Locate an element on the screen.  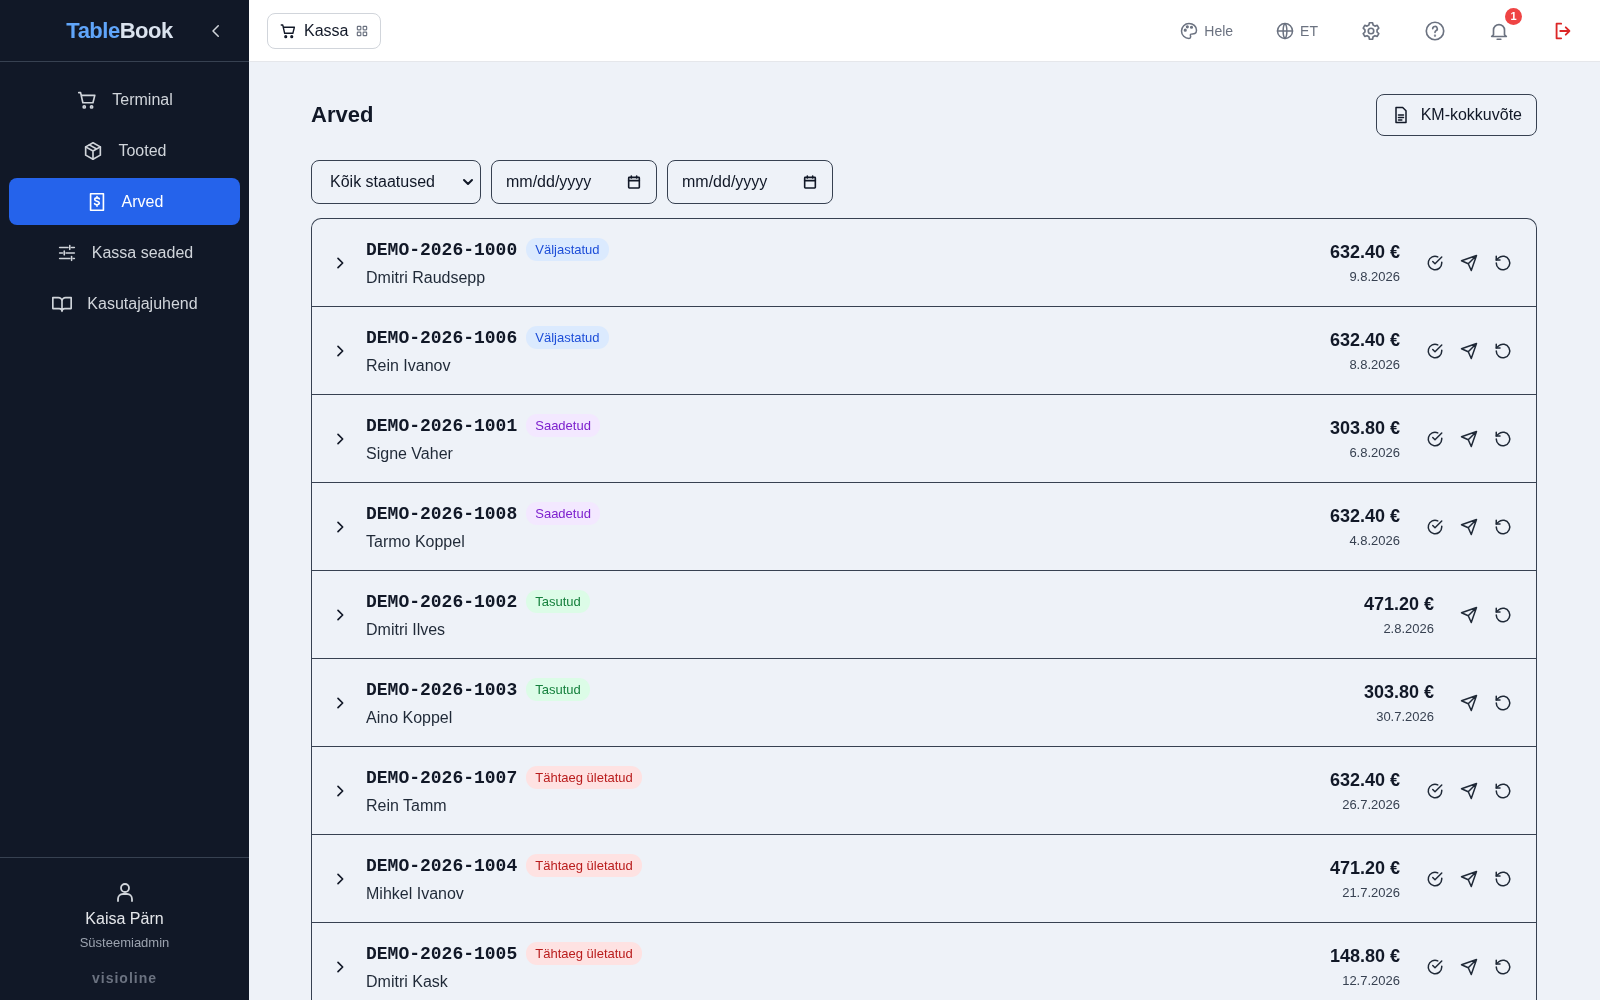
invoice-number: DEMO-2026-1007 is located at coordinates (442, 777).